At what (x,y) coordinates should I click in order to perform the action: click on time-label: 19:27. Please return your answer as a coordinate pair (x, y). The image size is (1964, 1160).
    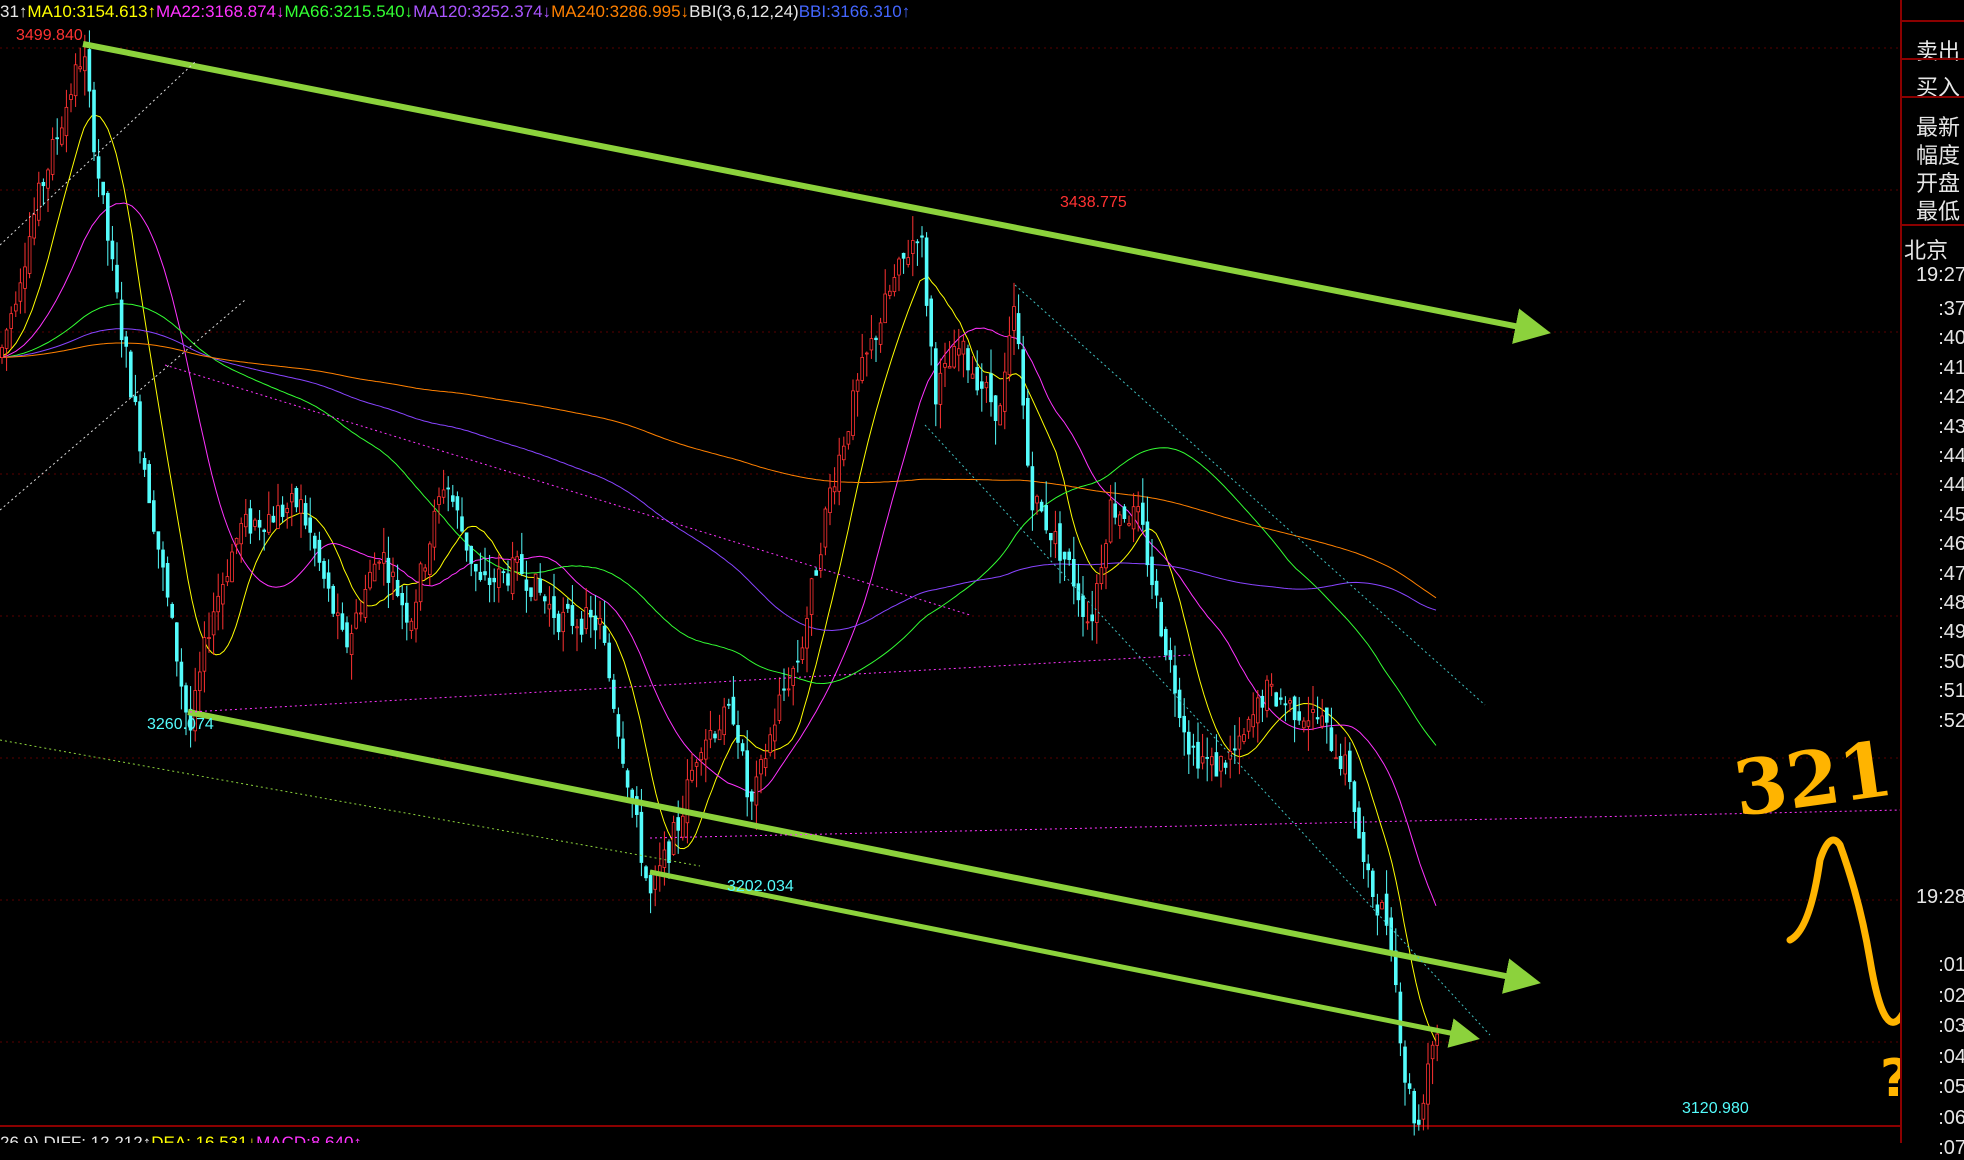
    Looking at the image, I should click on (1939, 275).